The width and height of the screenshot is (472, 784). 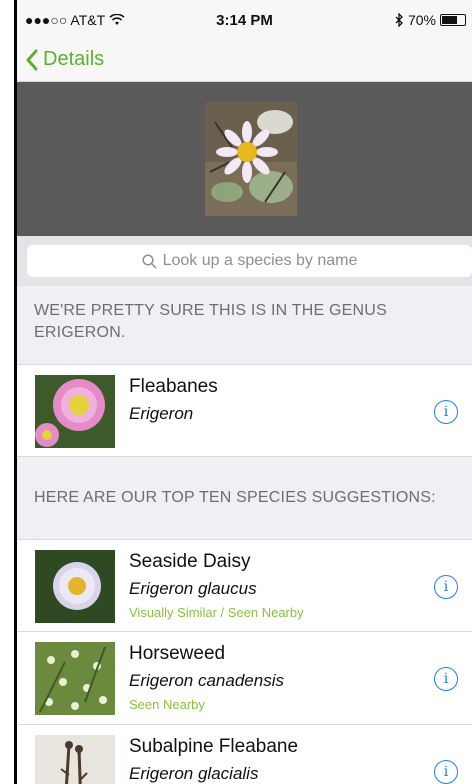 I want to click on battery-status: 70%, so click(x=430, y=20).